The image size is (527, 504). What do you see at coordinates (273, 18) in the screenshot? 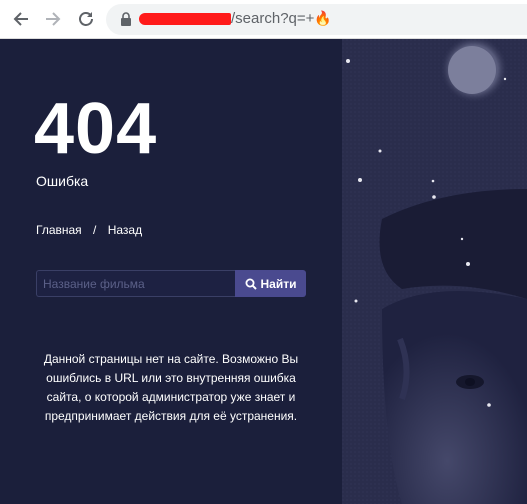
I see `url-path: /search?q=+` at bounding box center [273, 18].